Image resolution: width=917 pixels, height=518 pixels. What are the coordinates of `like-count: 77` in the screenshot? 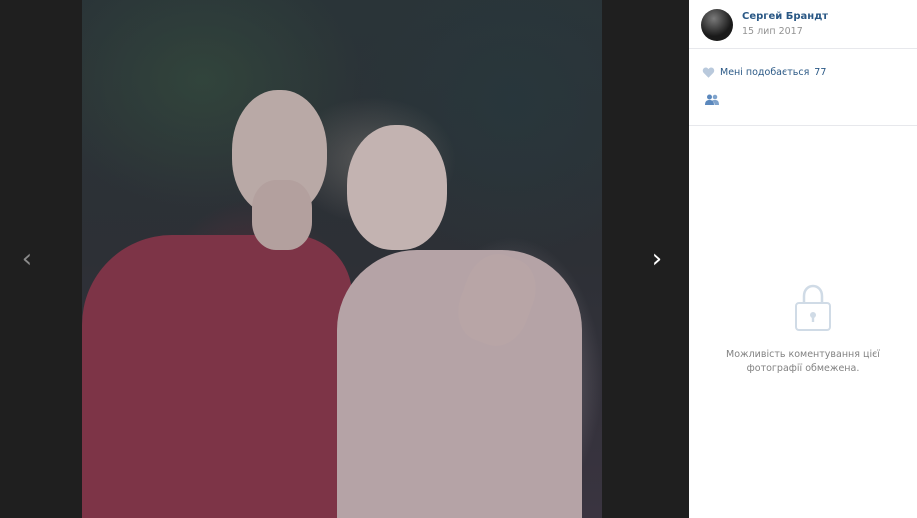 It's located at (820, 72).